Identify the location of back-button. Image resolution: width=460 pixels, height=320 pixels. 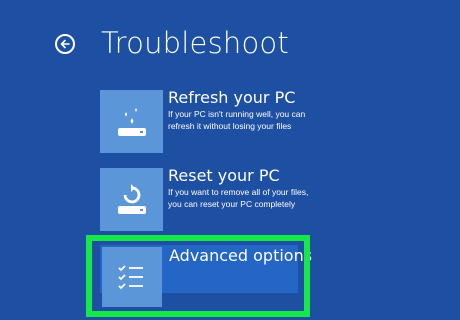
(65, 44).